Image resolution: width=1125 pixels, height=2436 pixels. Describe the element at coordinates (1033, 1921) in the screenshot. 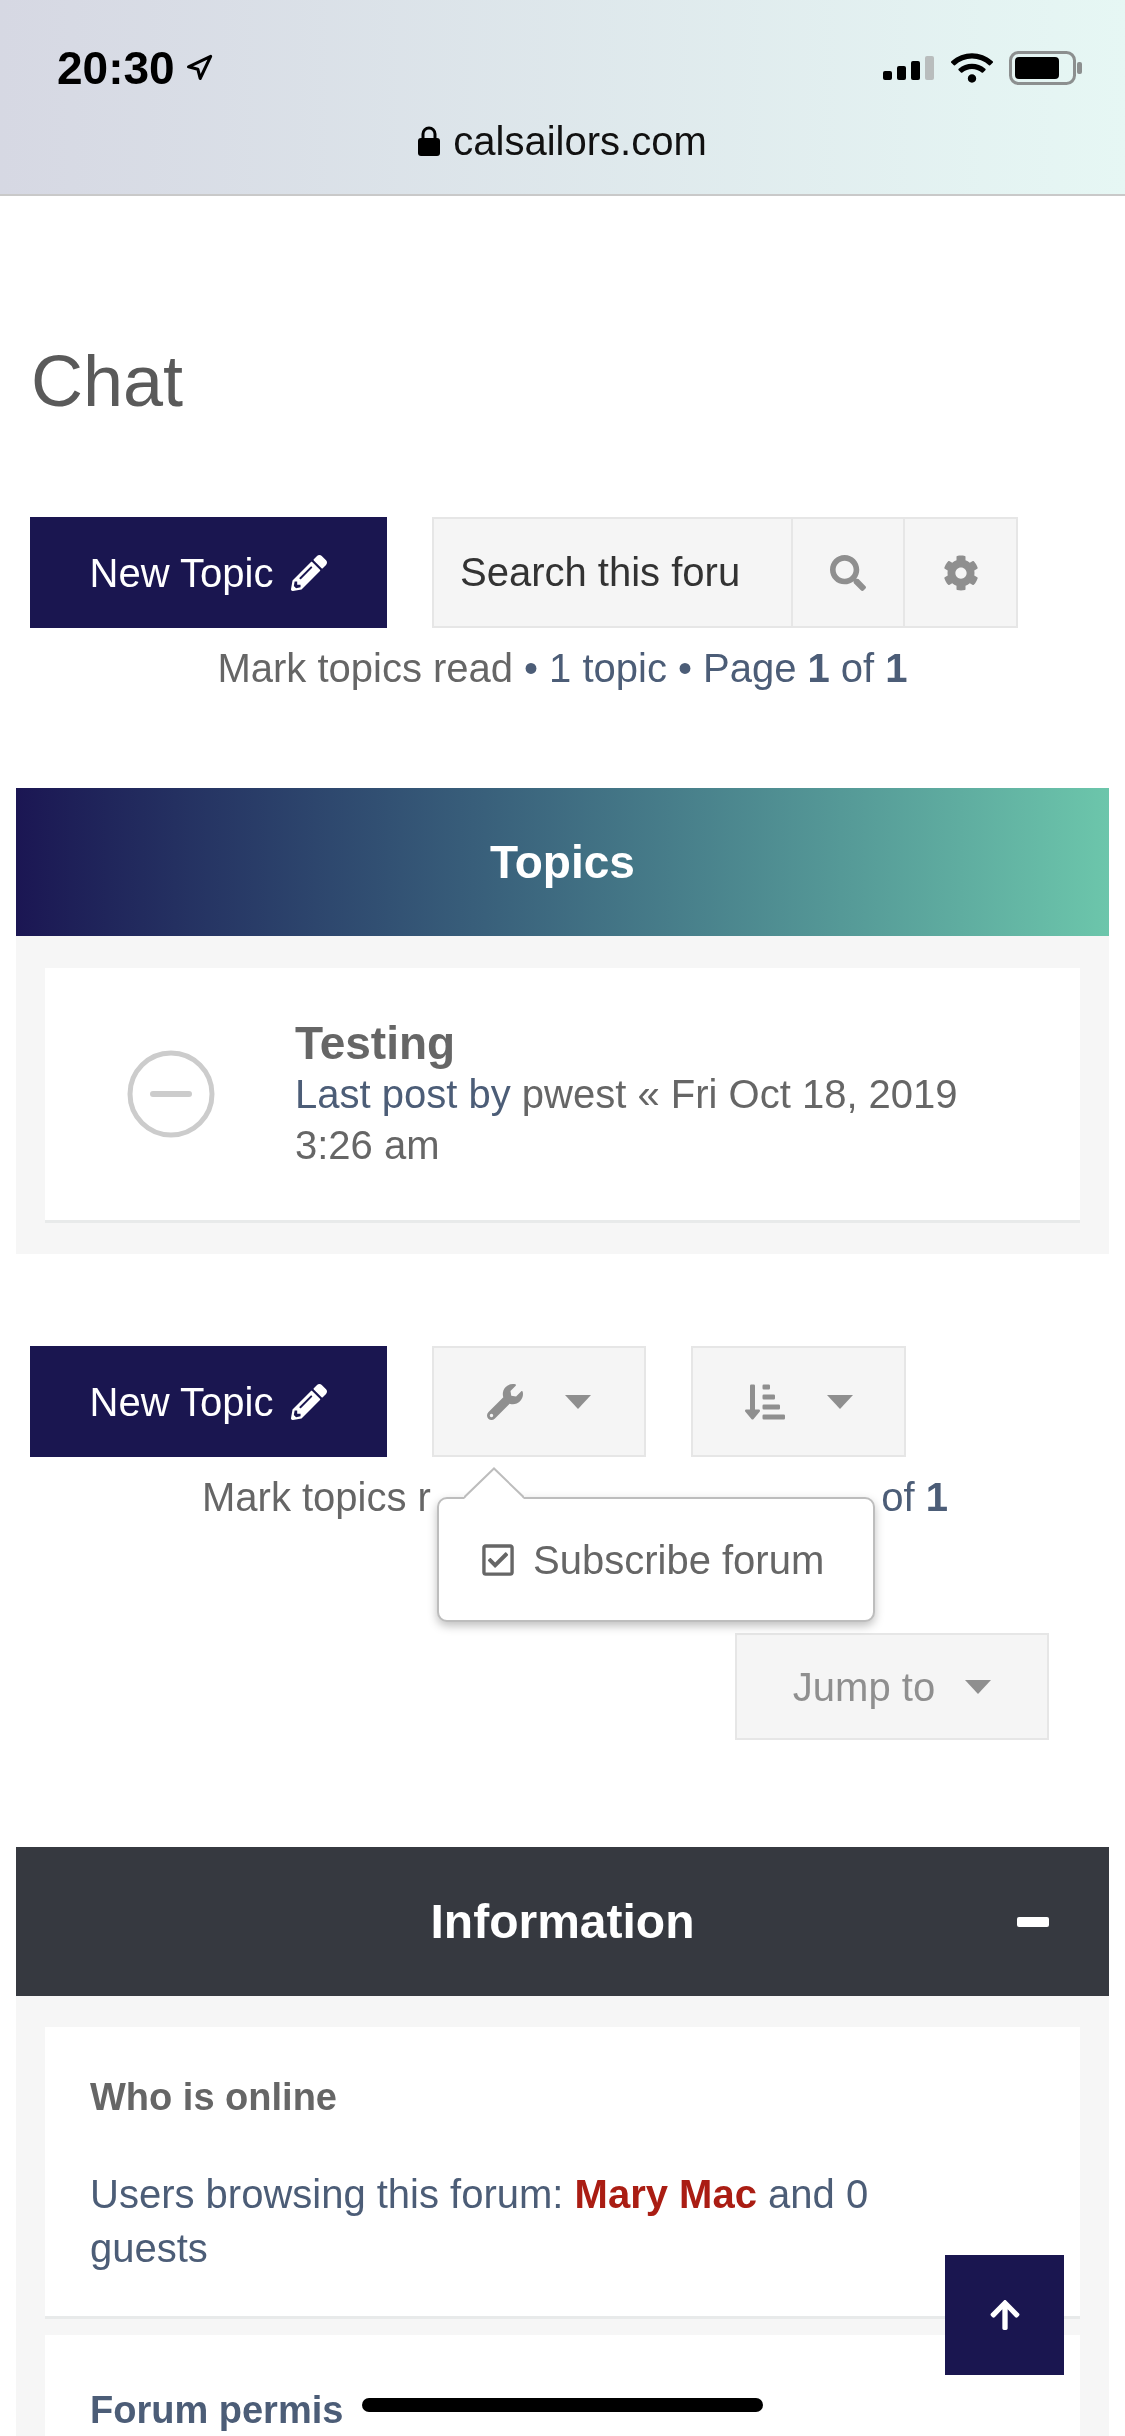

I see `collapse-icon` at that location.